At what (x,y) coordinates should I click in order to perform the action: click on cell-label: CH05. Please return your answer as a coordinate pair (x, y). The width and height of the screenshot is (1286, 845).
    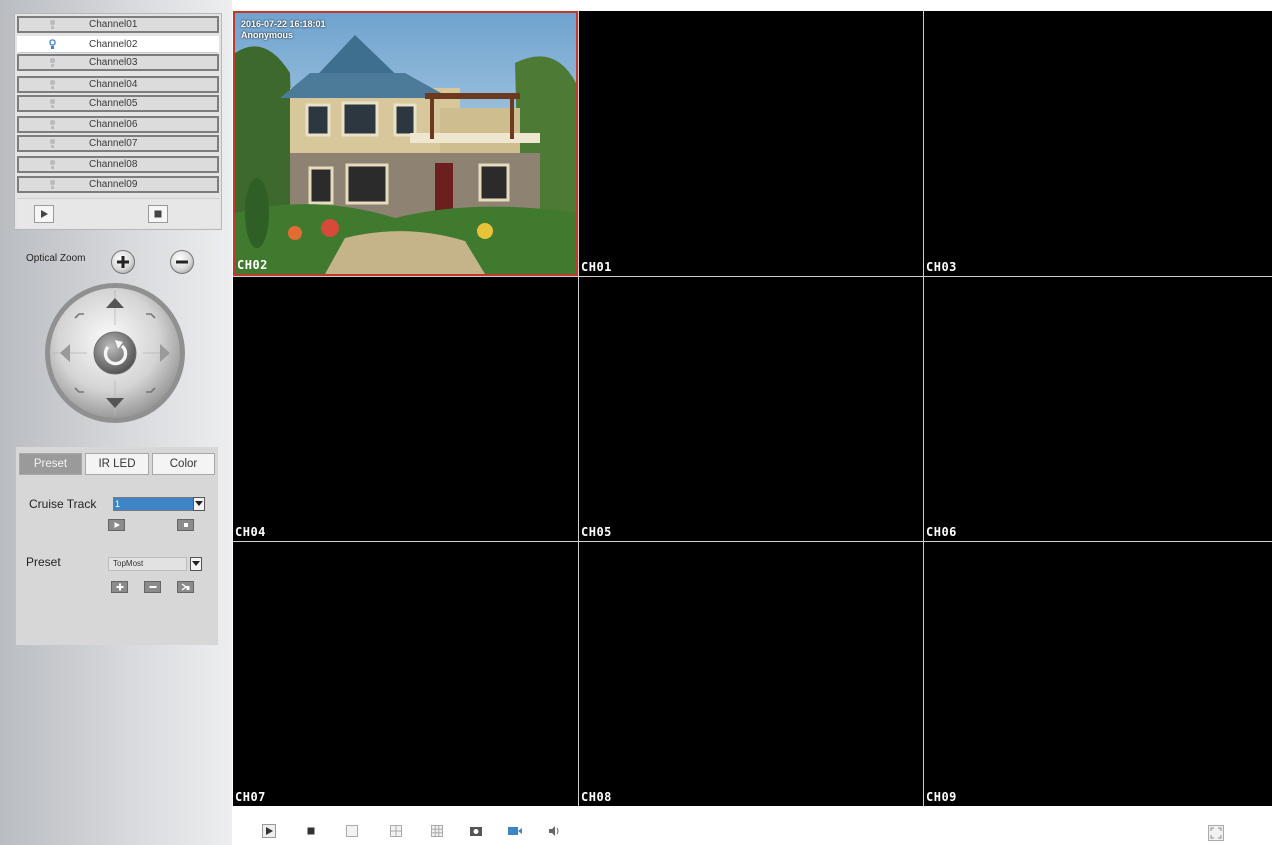
    Looking at the image, I should click on (596, 532).